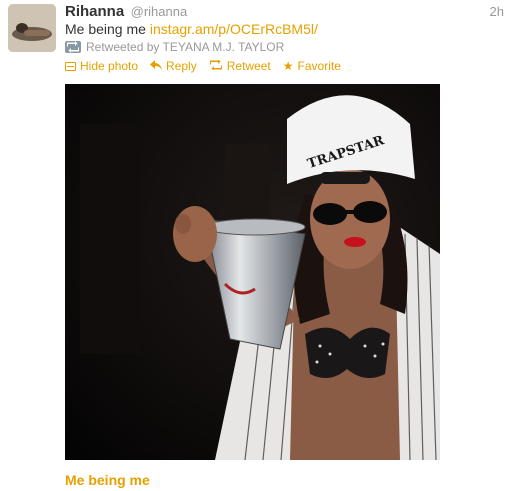 The height and width of the screenshot is (491, 512). What do you see at coordinates (234, 29) in the screenshot?
I see `instagram-link: instagr.am/p/OCErRcBM5l/` at bounding box center [234, 29].